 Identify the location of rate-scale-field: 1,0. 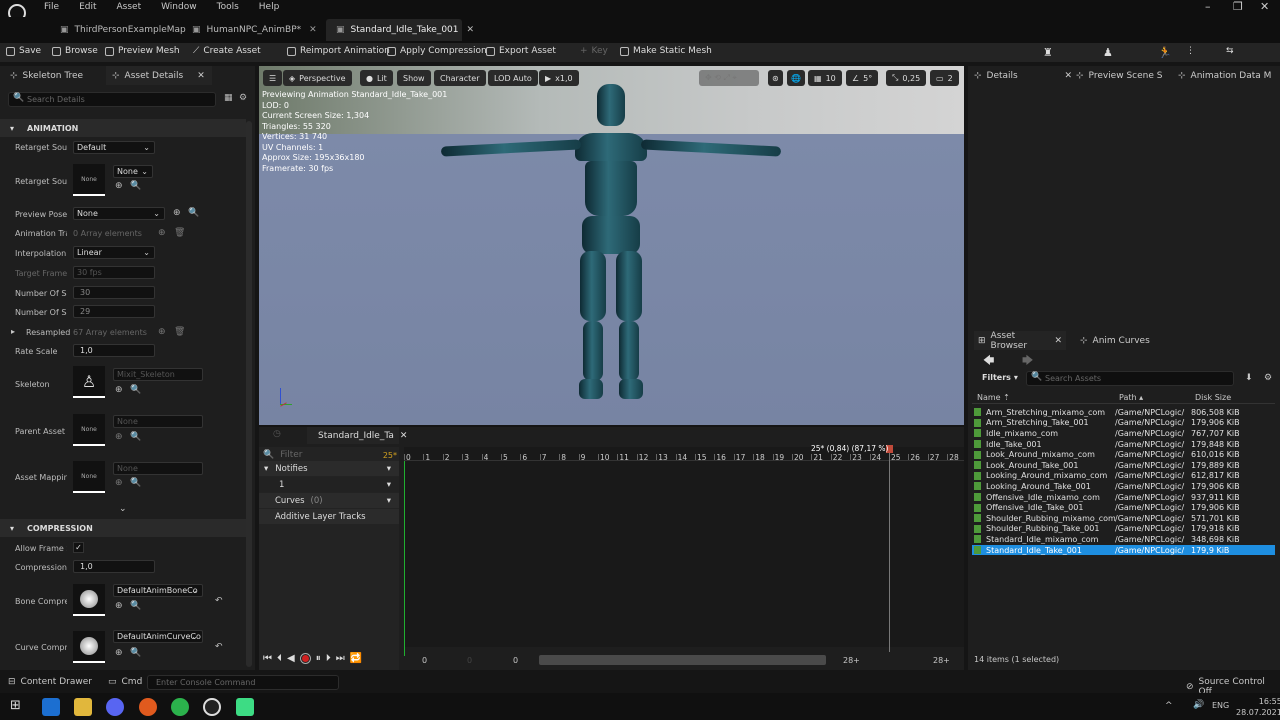
(114, 350).